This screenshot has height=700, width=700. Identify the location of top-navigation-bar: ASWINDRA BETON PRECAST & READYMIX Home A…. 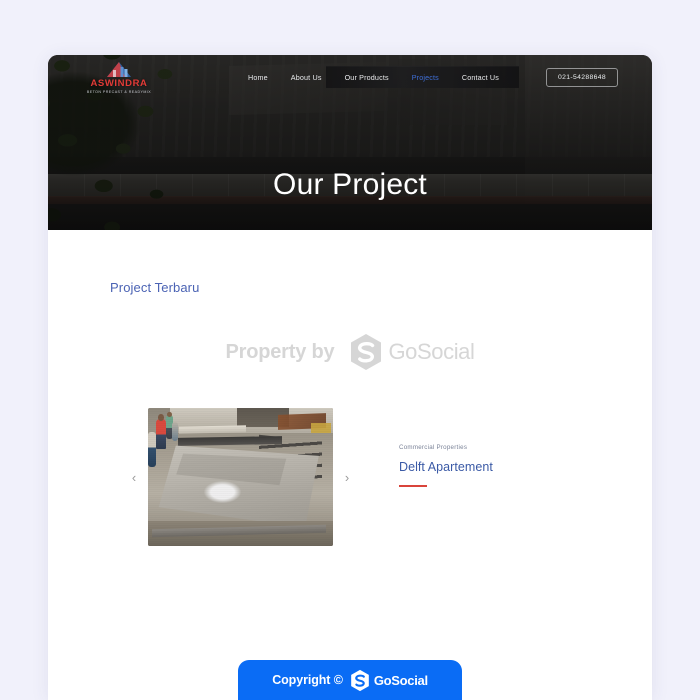
(350, 77).